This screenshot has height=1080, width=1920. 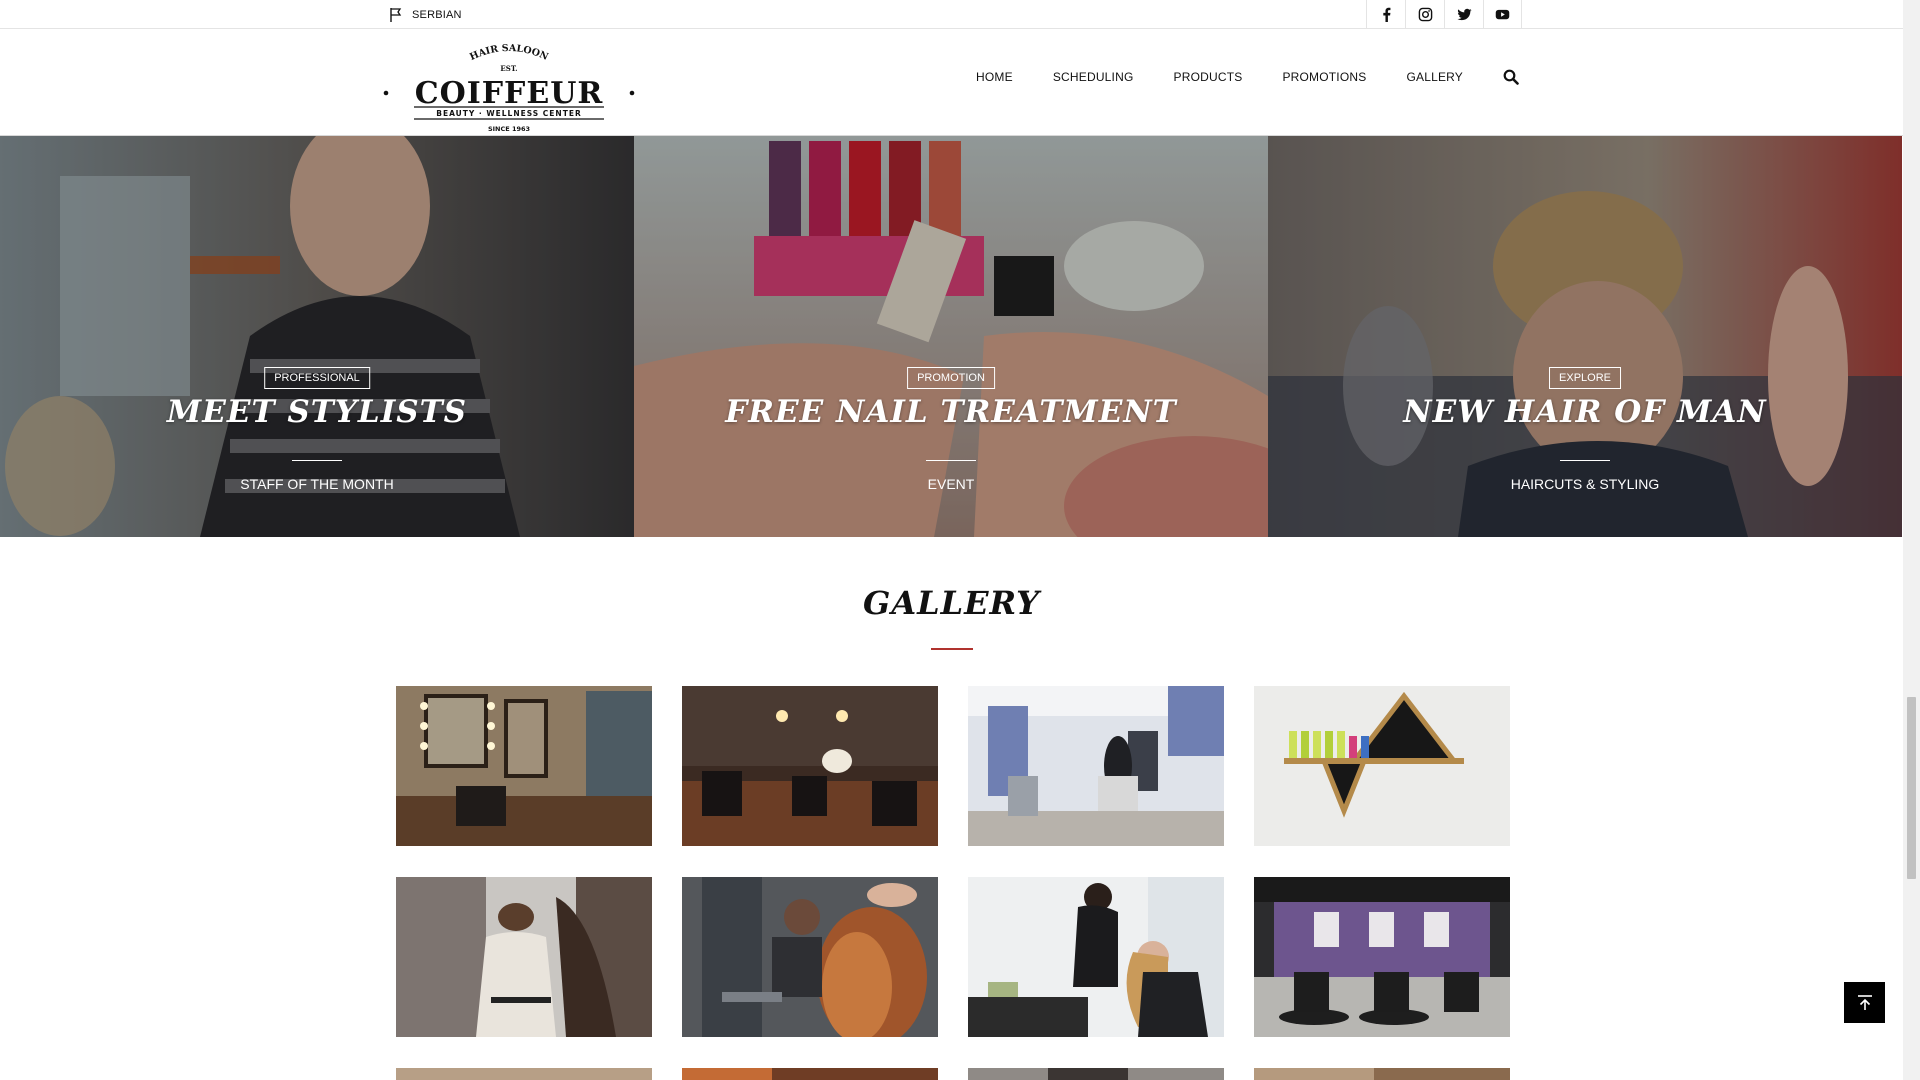 What do you see at coordinates (509, 53) in the screenshot?
I see `svg-text: HAIR SALOON` at bounding box center [509, 53].